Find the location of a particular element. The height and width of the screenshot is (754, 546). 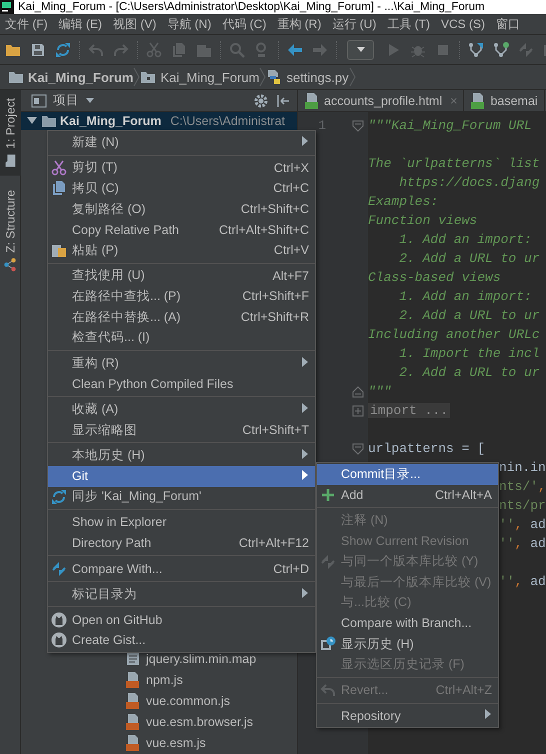

view-selector: 项目 is located at coordinates (66, 100).